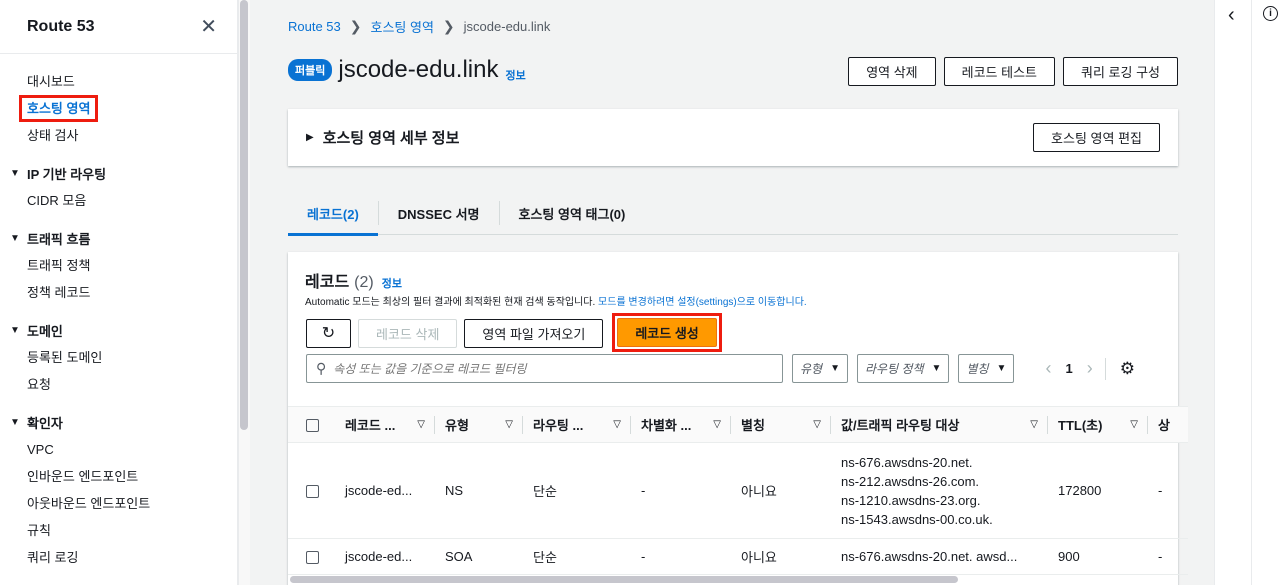 This screenshot has height=585, width=1280. Describe the element at coordinates (118, 357) in the screenshot. I see `sidebar-item-registered-domains: 등록된 도메인` at that location.